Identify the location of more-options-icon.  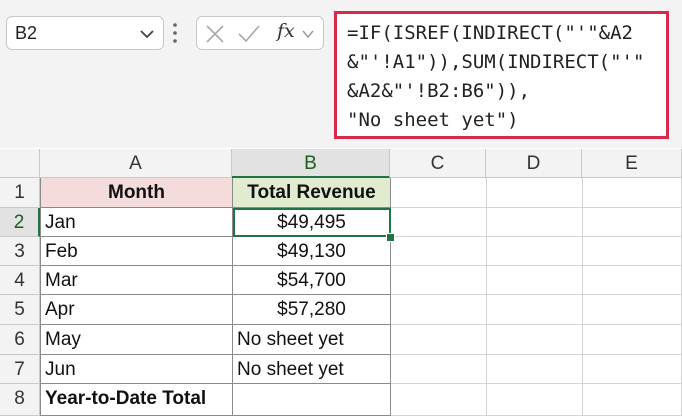
(175, 33).